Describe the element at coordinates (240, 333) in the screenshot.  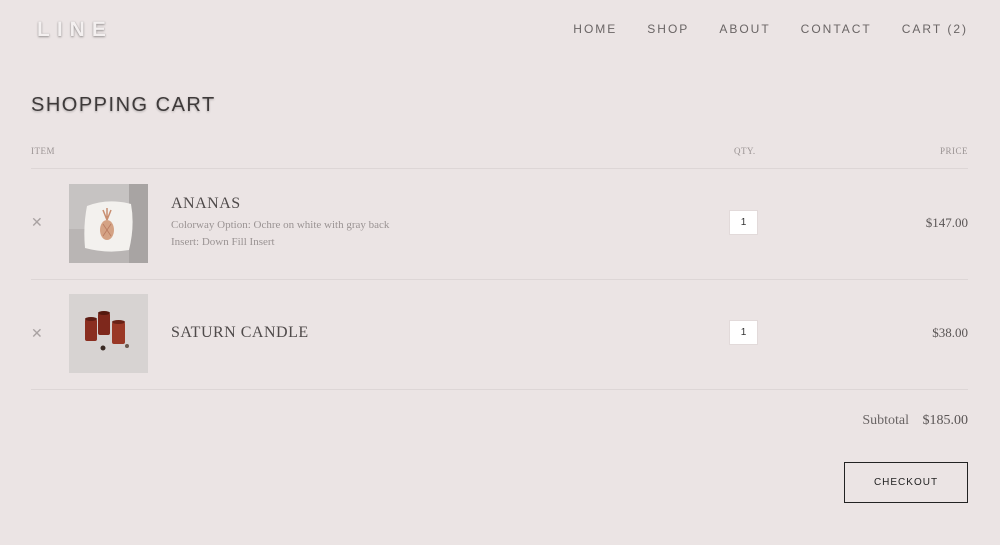
I see `product-name: SATURN CANDLE` at that location.